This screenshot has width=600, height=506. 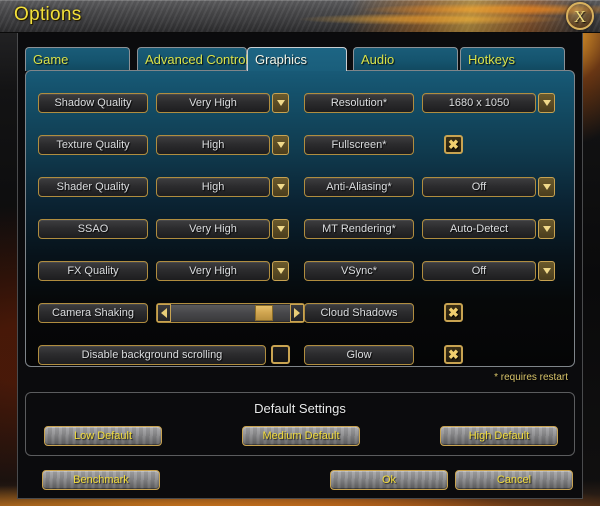 I want to click on glow-checkbox: ✖, so click(x=453, y=354).